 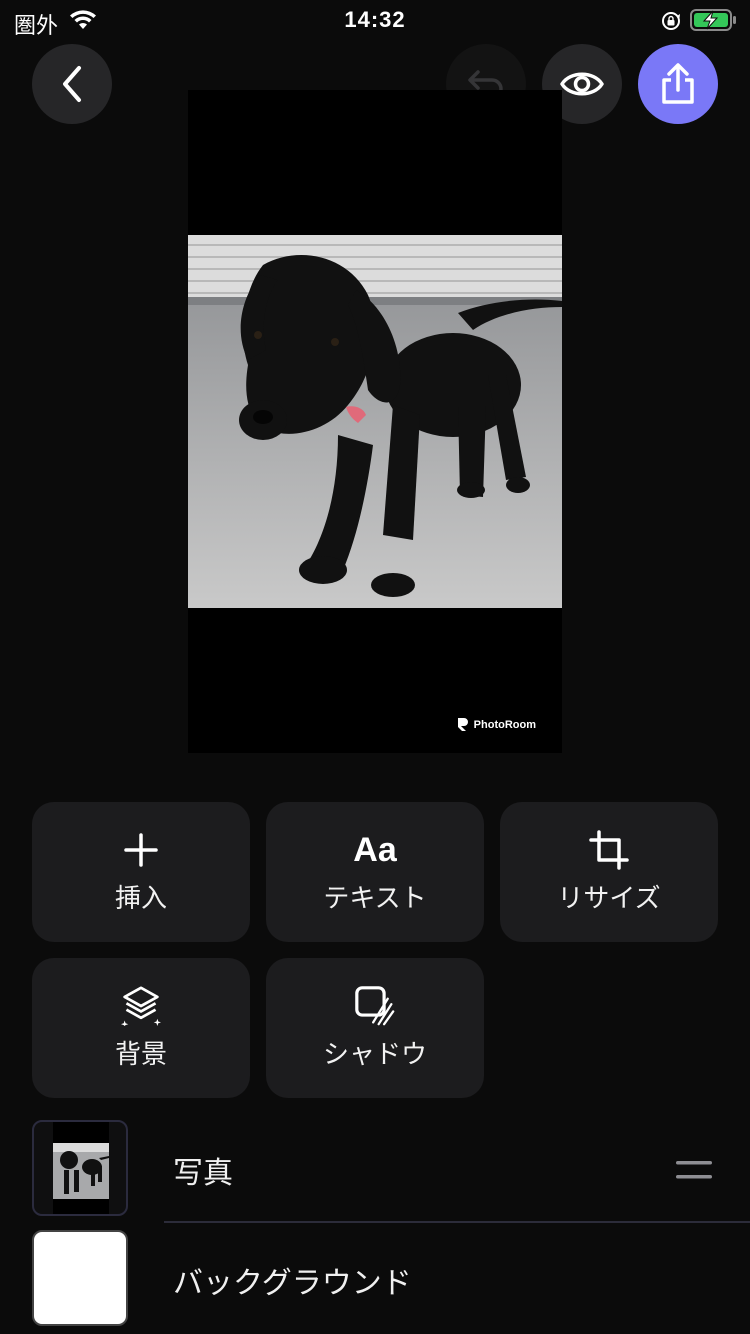 What do you see at coordinates (582, 84) in the screenshot?
I see `eye-icon` at bounding box center [582, 84].